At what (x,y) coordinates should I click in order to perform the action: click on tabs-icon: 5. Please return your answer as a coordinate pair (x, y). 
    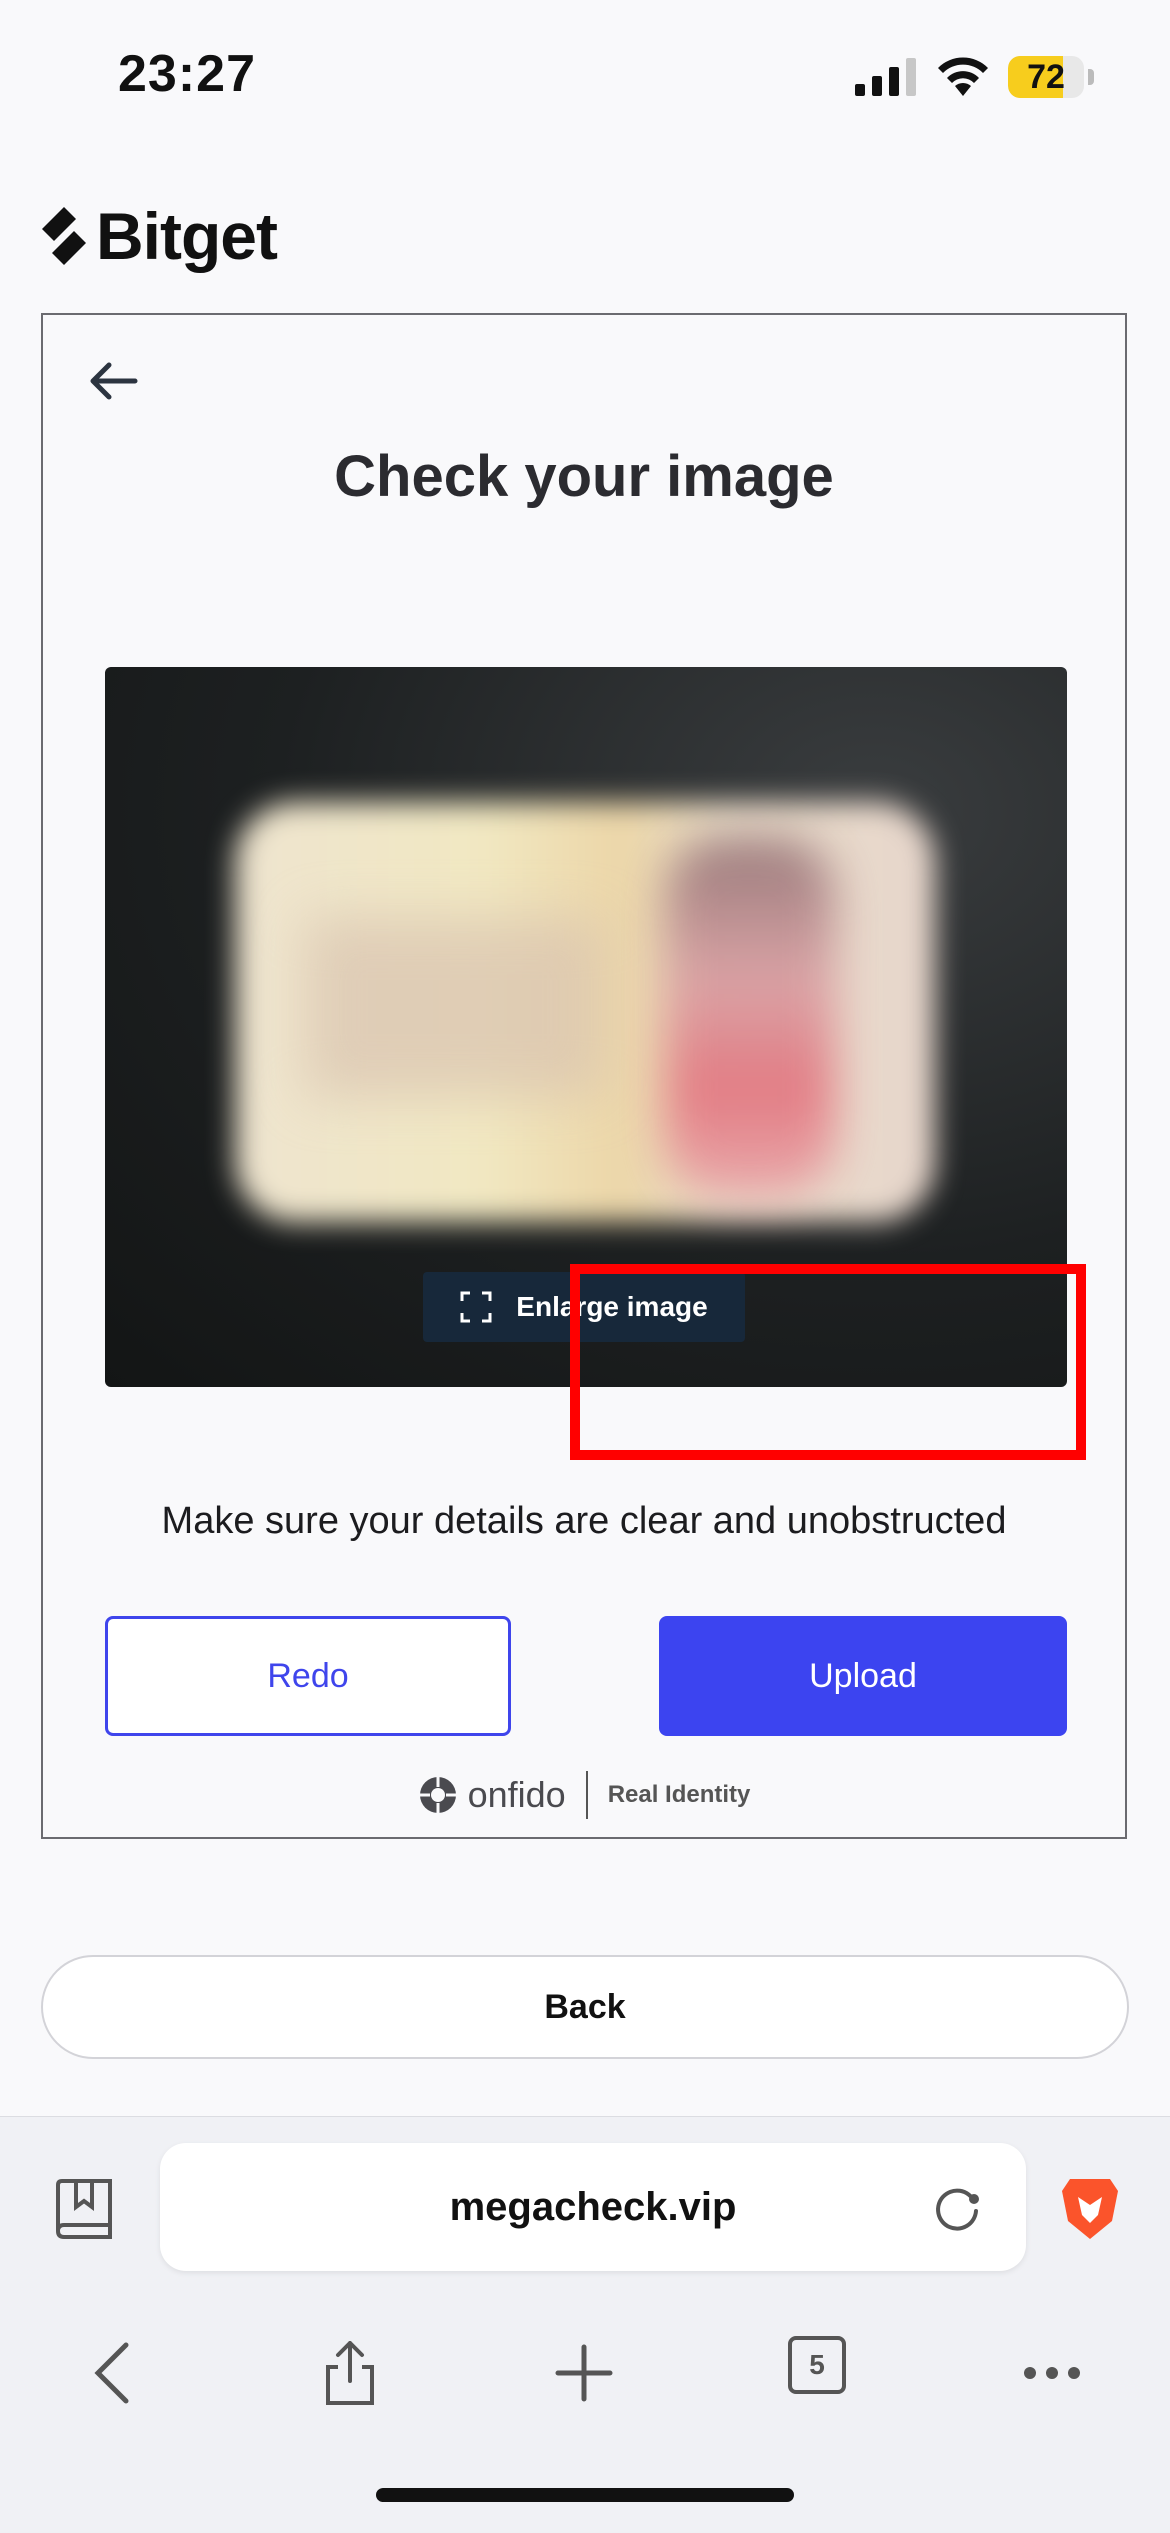
    Looking at the image, I should click on (817, 2365).